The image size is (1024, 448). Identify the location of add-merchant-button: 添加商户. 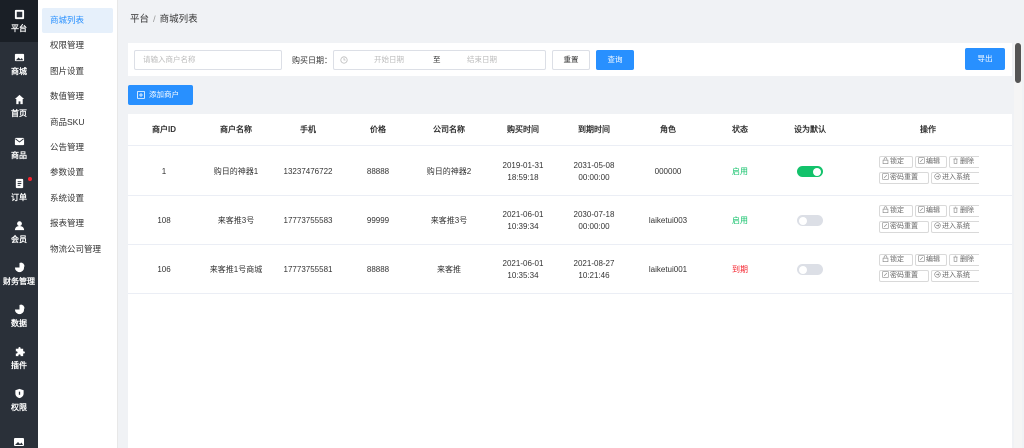
(160, 95).